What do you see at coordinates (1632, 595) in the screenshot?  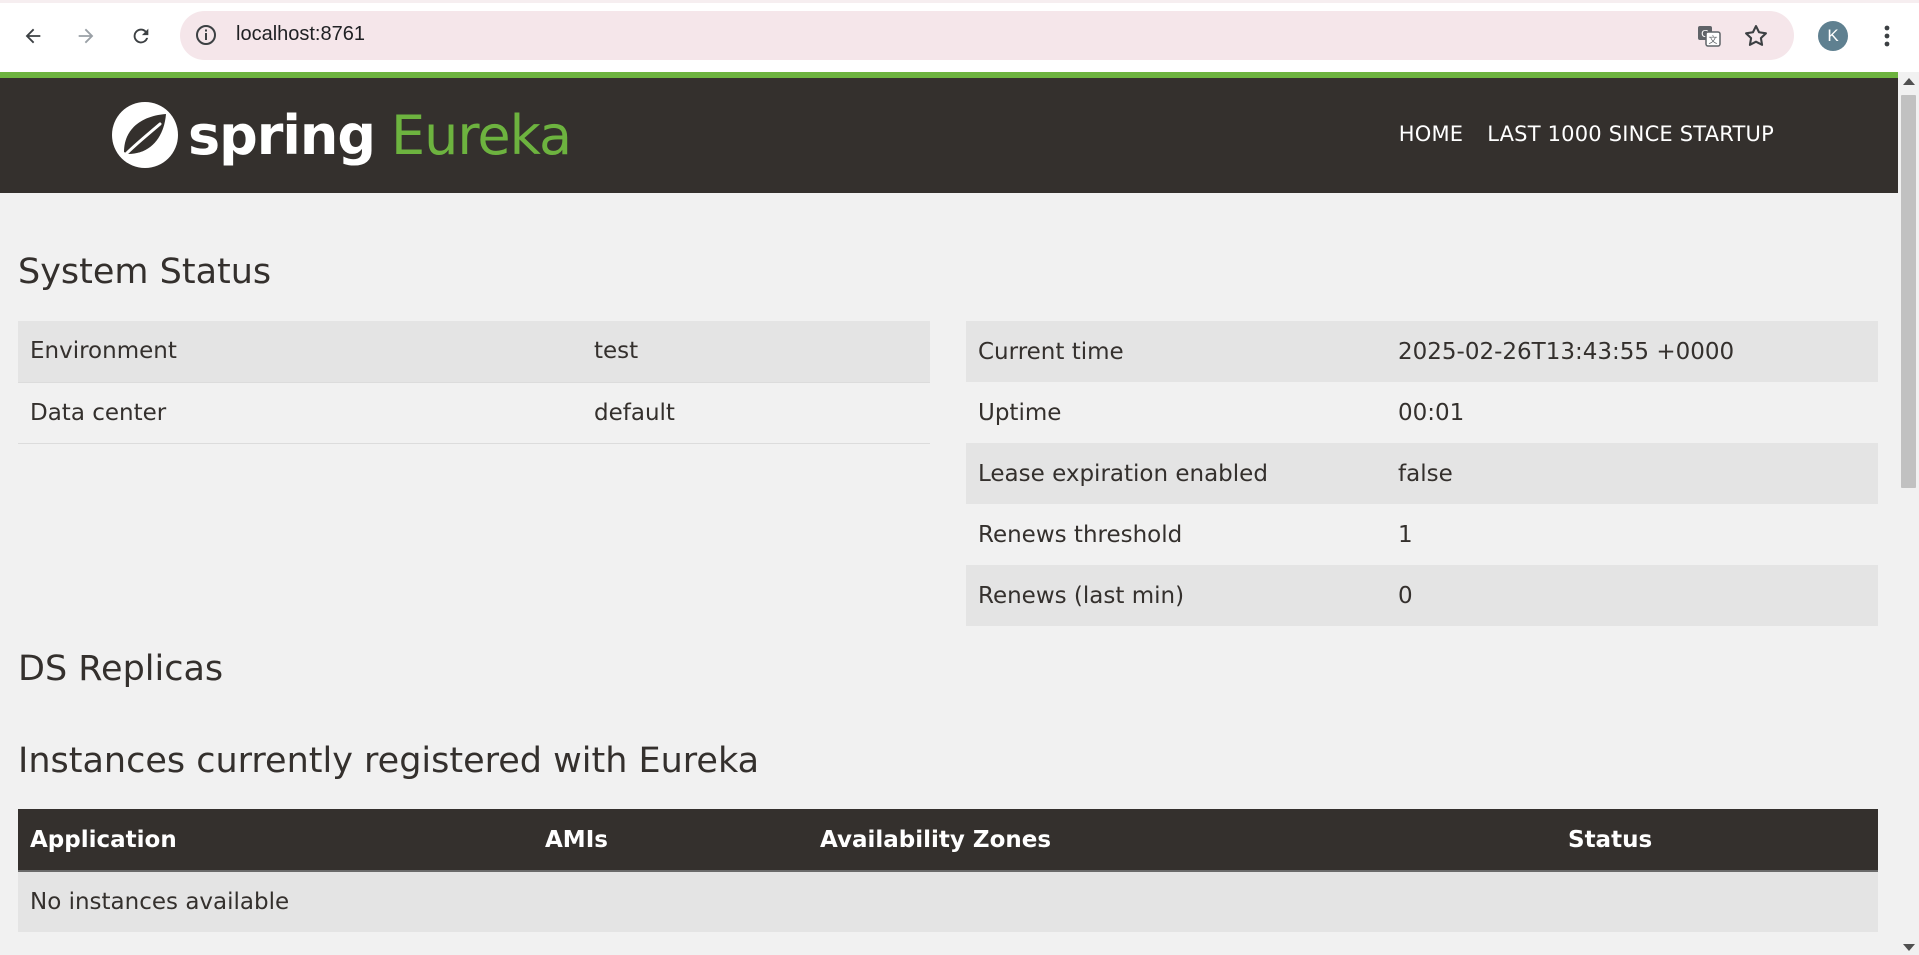 I see `status-value: 0` at bounding box center [1632, 595].